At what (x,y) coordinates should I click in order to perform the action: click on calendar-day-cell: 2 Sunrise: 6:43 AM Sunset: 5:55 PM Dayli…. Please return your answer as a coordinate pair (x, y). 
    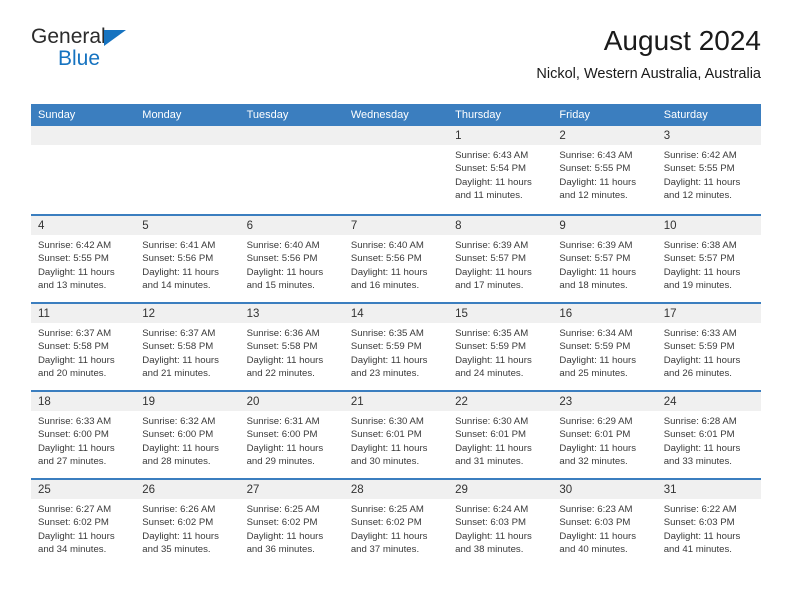
    Looking at the image, I should click on (604, 170).